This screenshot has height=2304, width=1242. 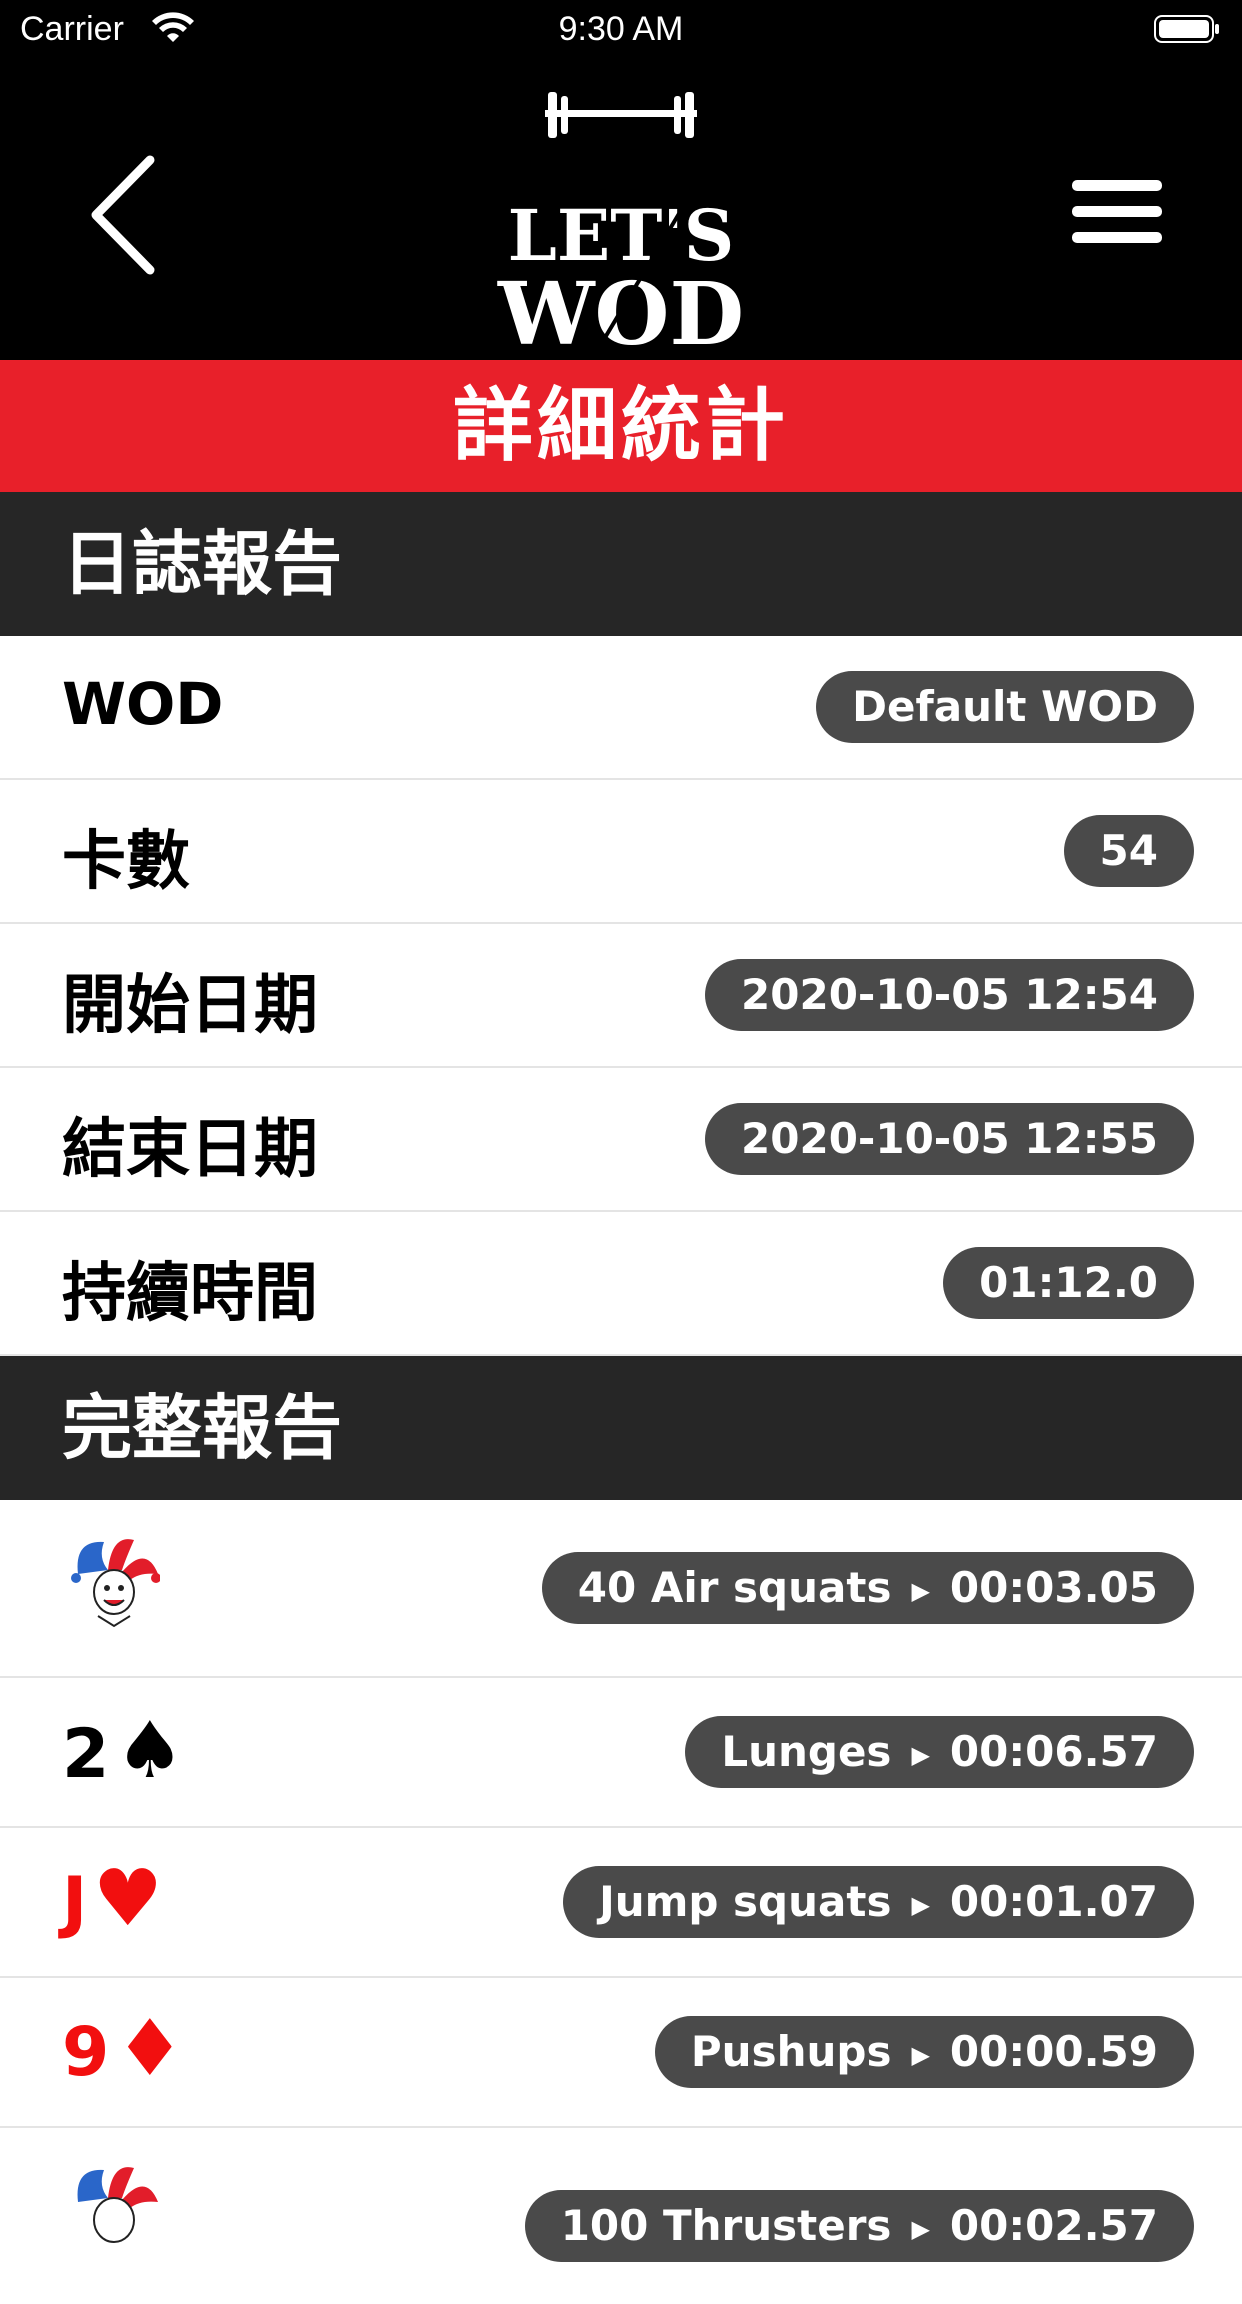 What do you see at coordinates (621, 1140) in the screenshot?
I see `stat-row-end-date: 結束日期 2020-10-05 12:55` at bounding box center [621, 1140].